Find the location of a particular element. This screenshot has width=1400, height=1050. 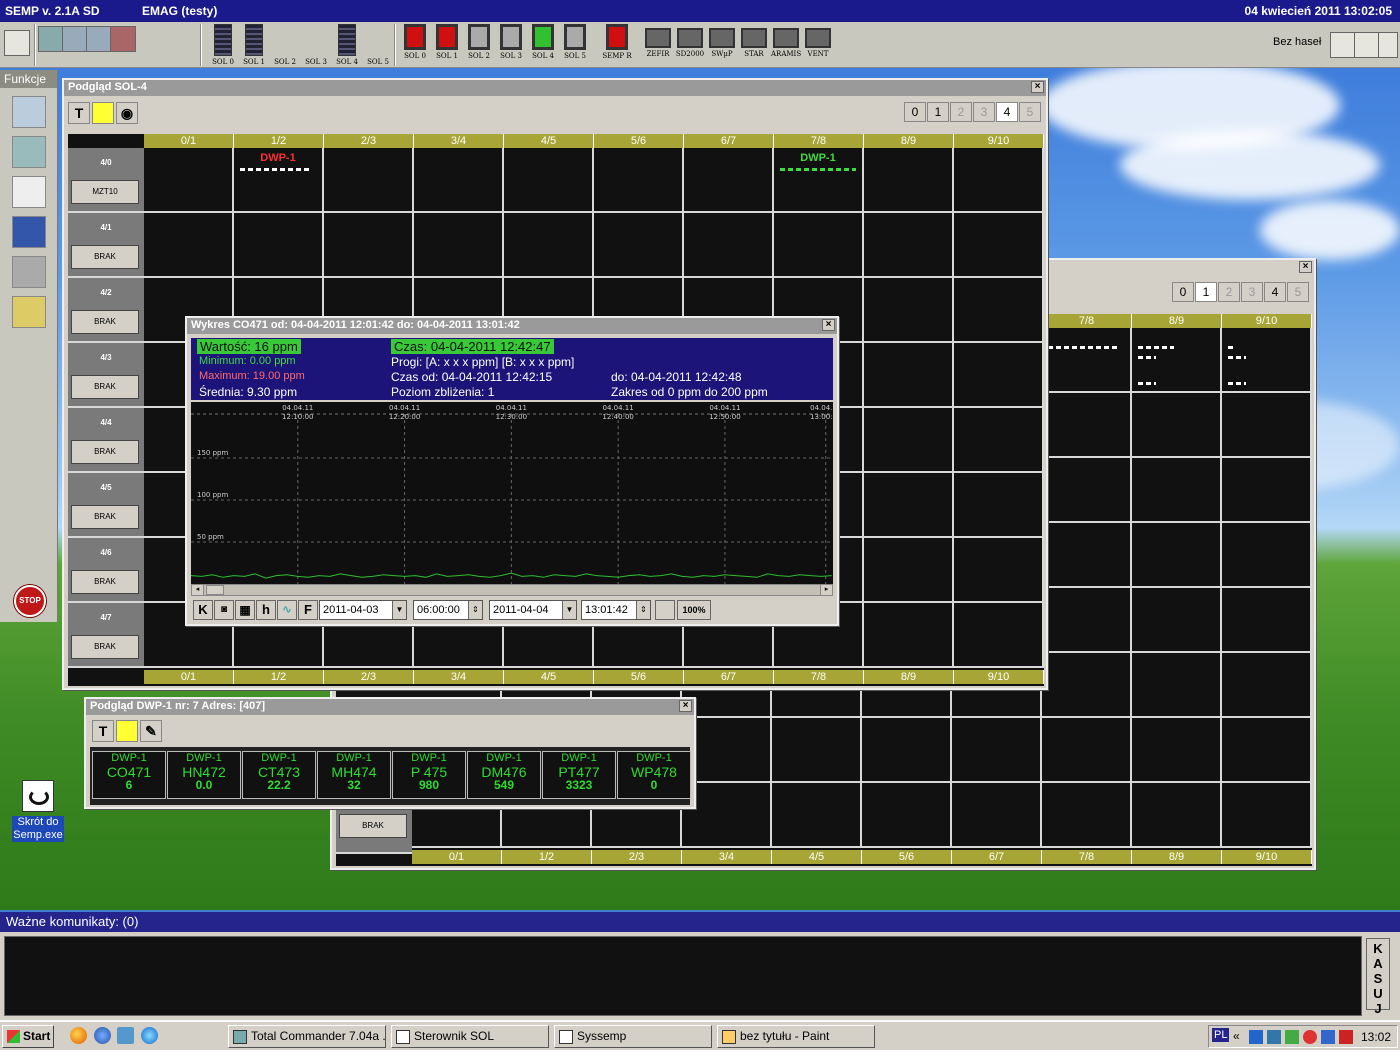

monitor-device-3: STAR is located at coordinates (754, 41).